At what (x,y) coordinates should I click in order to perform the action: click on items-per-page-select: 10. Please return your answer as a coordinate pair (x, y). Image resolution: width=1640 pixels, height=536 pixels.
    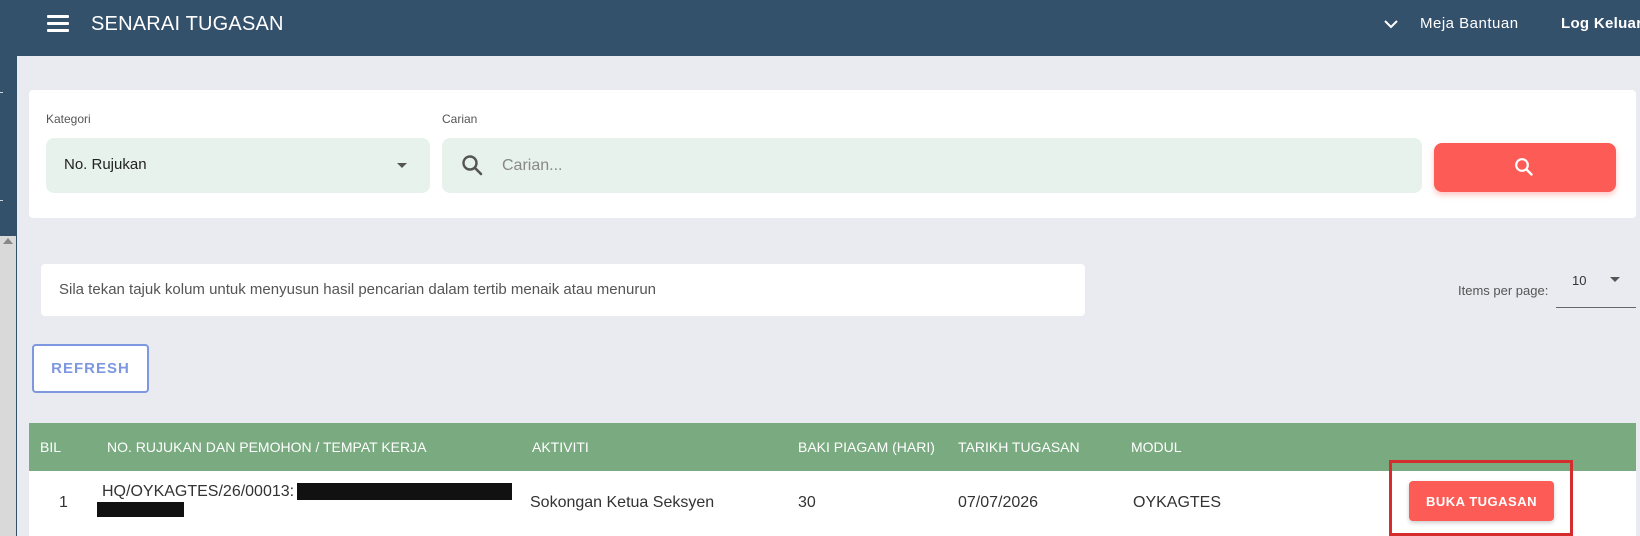
    Looking at the image, I should click on (1596, 287).